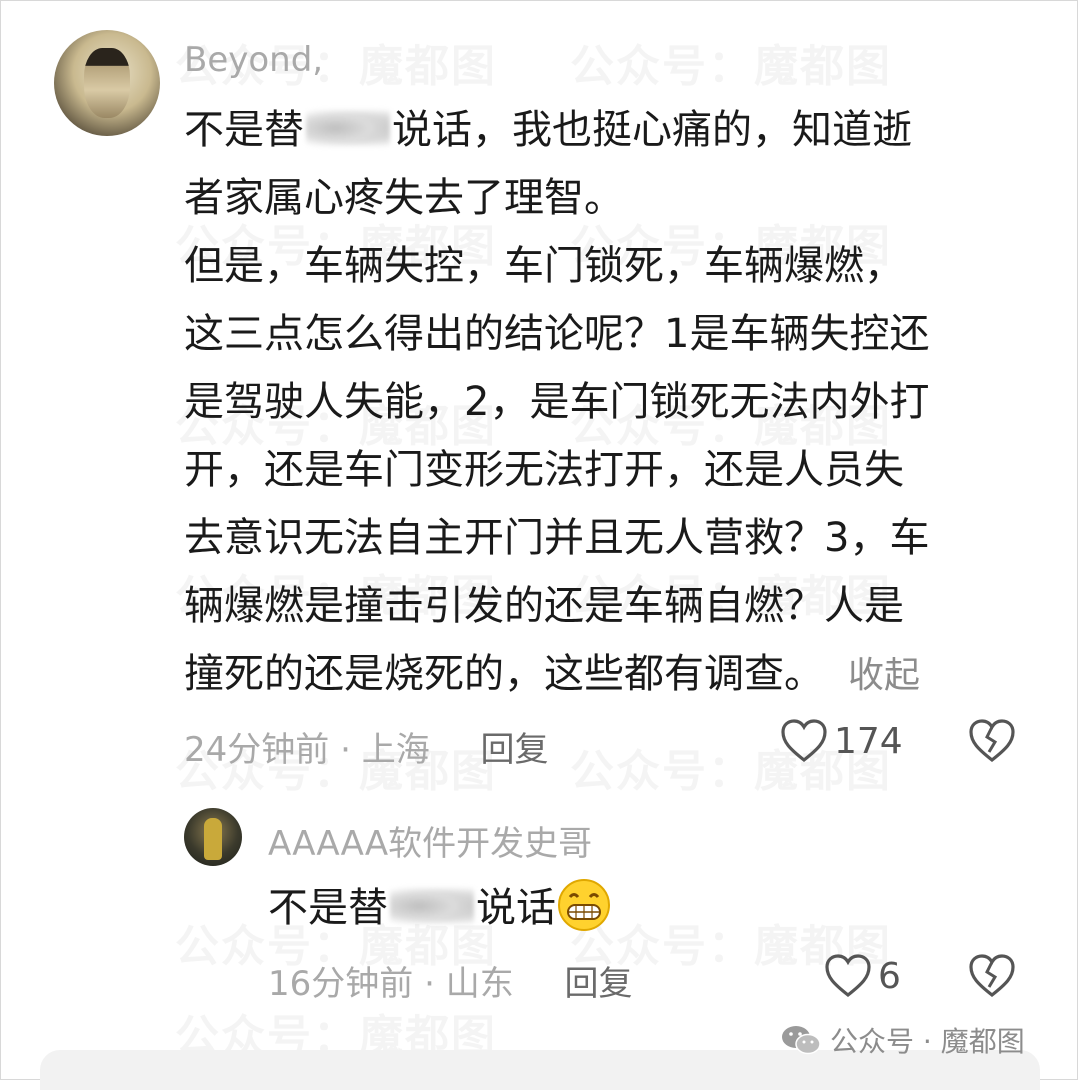  What do you see at coordinates (868, 741) in the screenshot?
I see `like-count: 174` at bounding box center [868, 741].